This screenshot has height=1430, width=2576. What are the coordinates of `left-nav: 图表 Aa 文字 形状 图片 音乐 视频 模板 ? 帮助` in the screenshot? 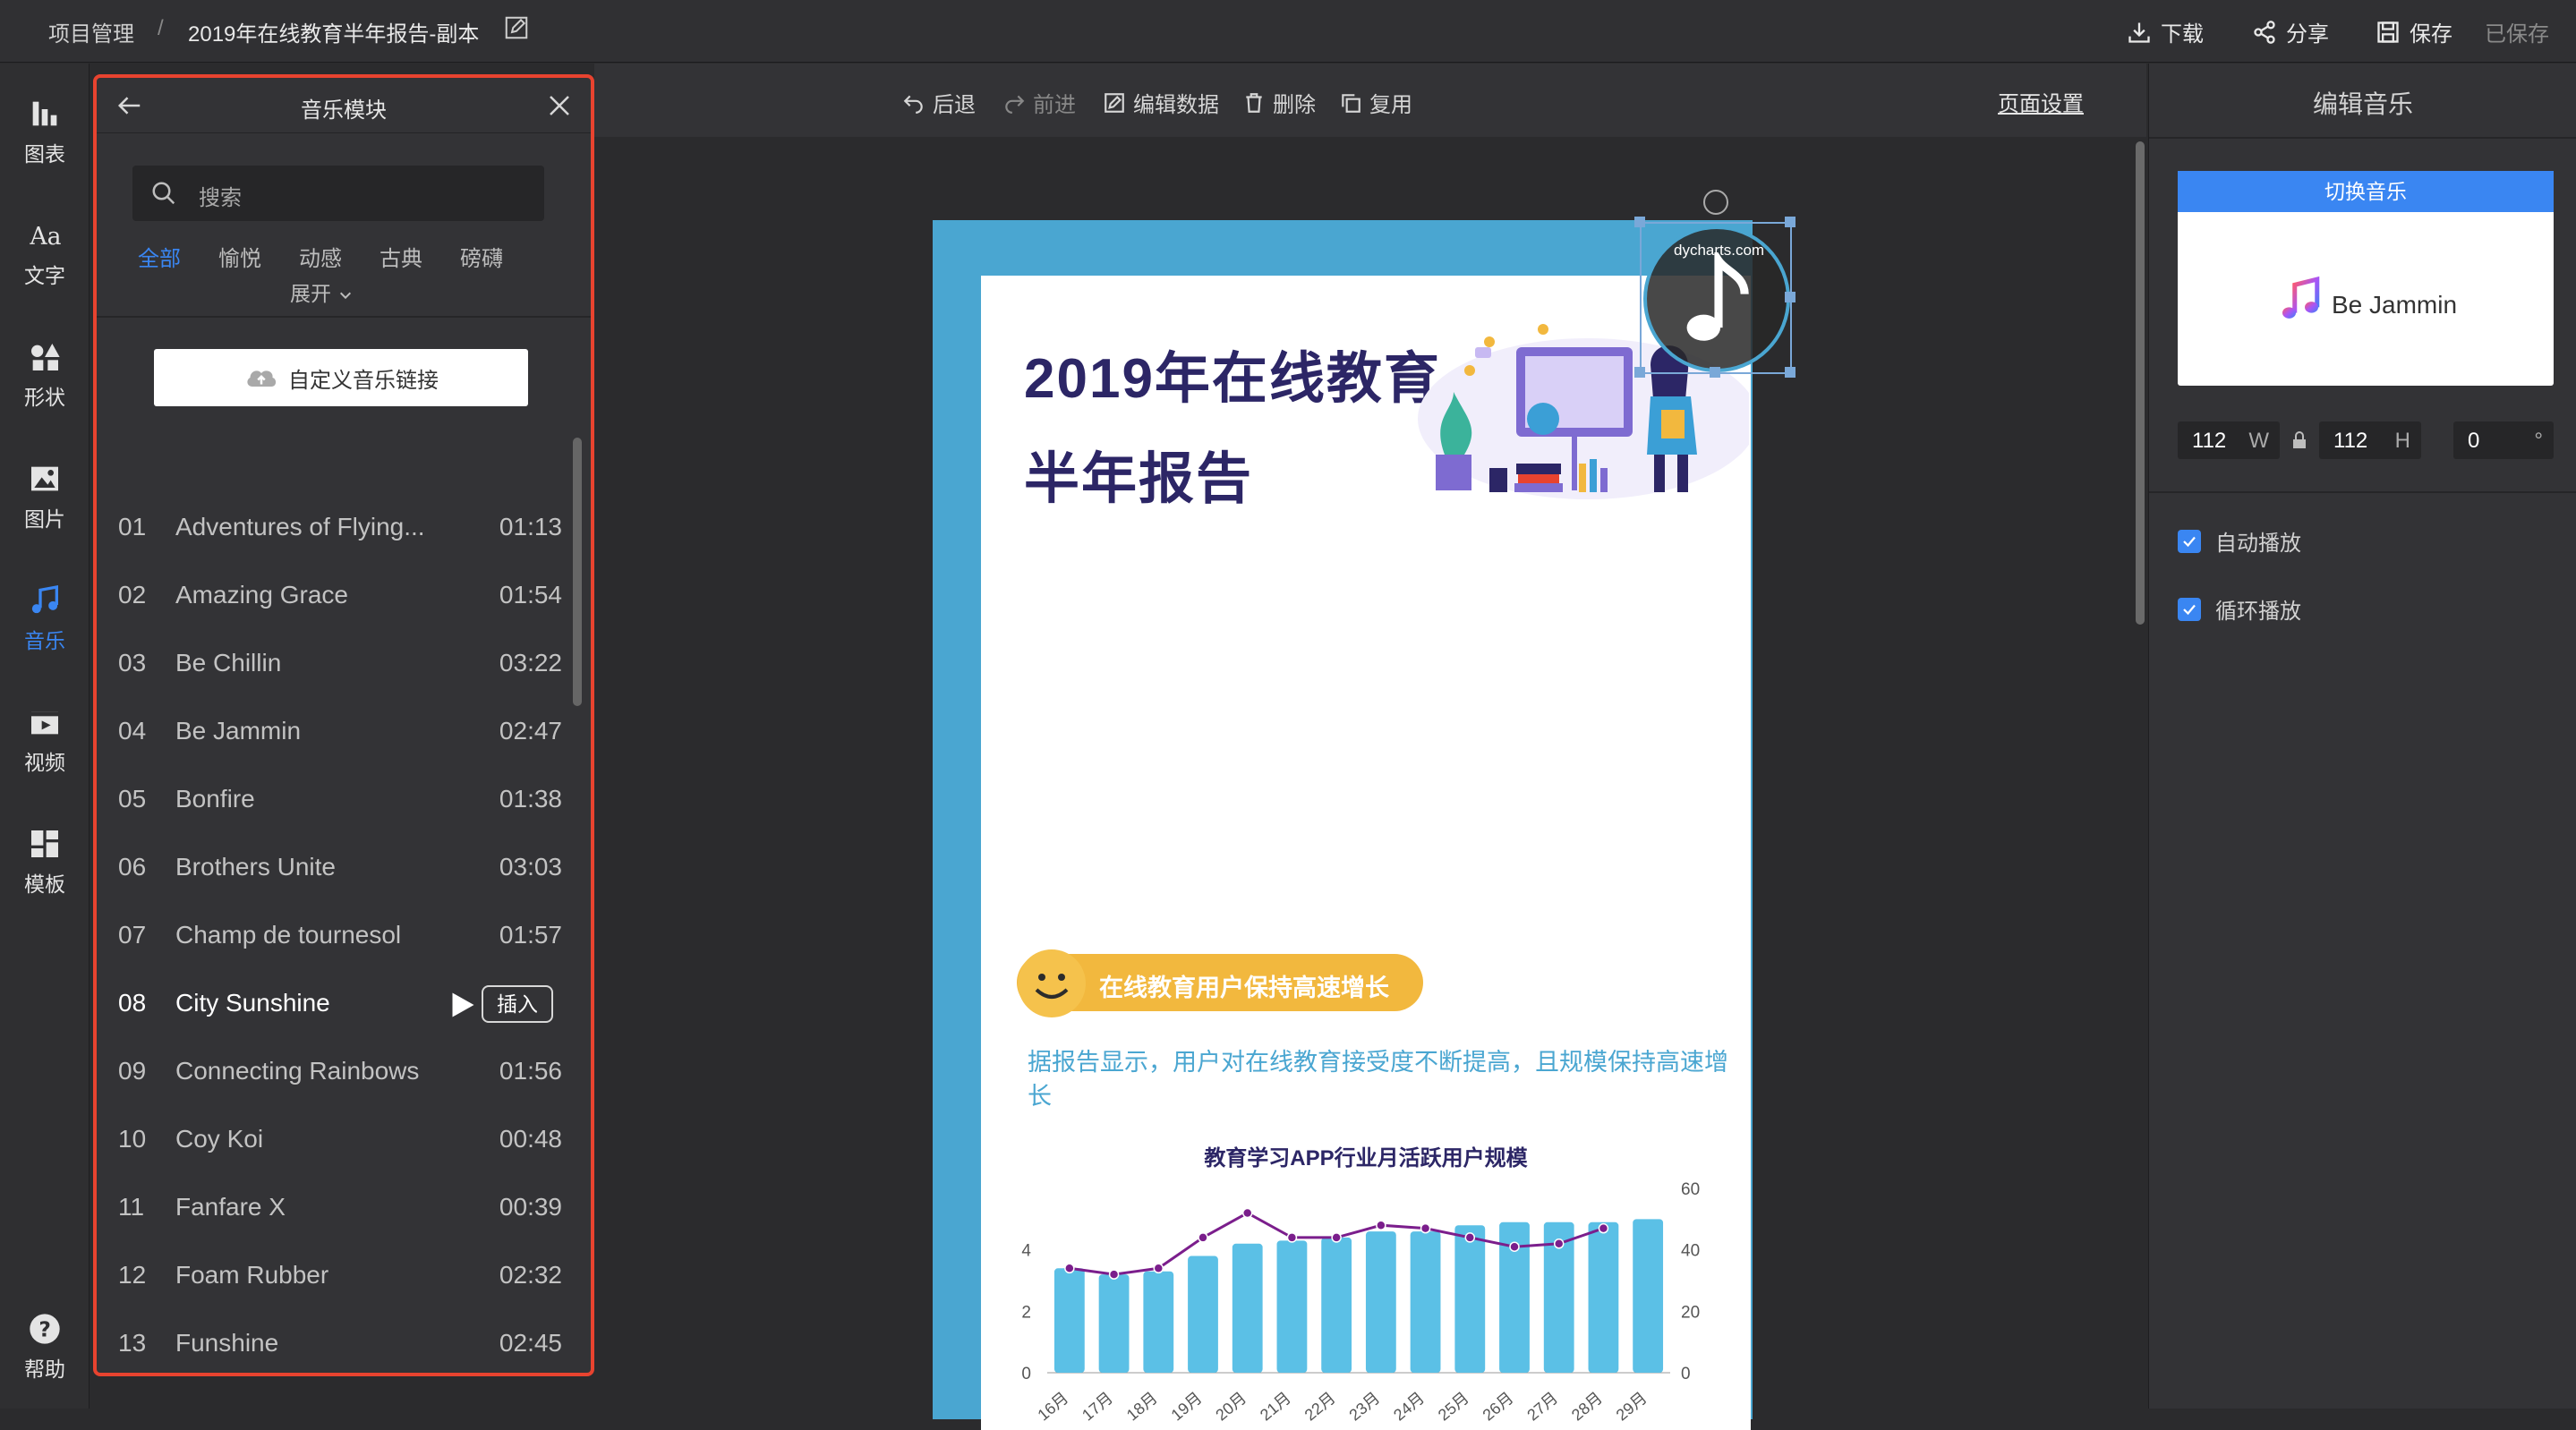 It's located at (45, 737).